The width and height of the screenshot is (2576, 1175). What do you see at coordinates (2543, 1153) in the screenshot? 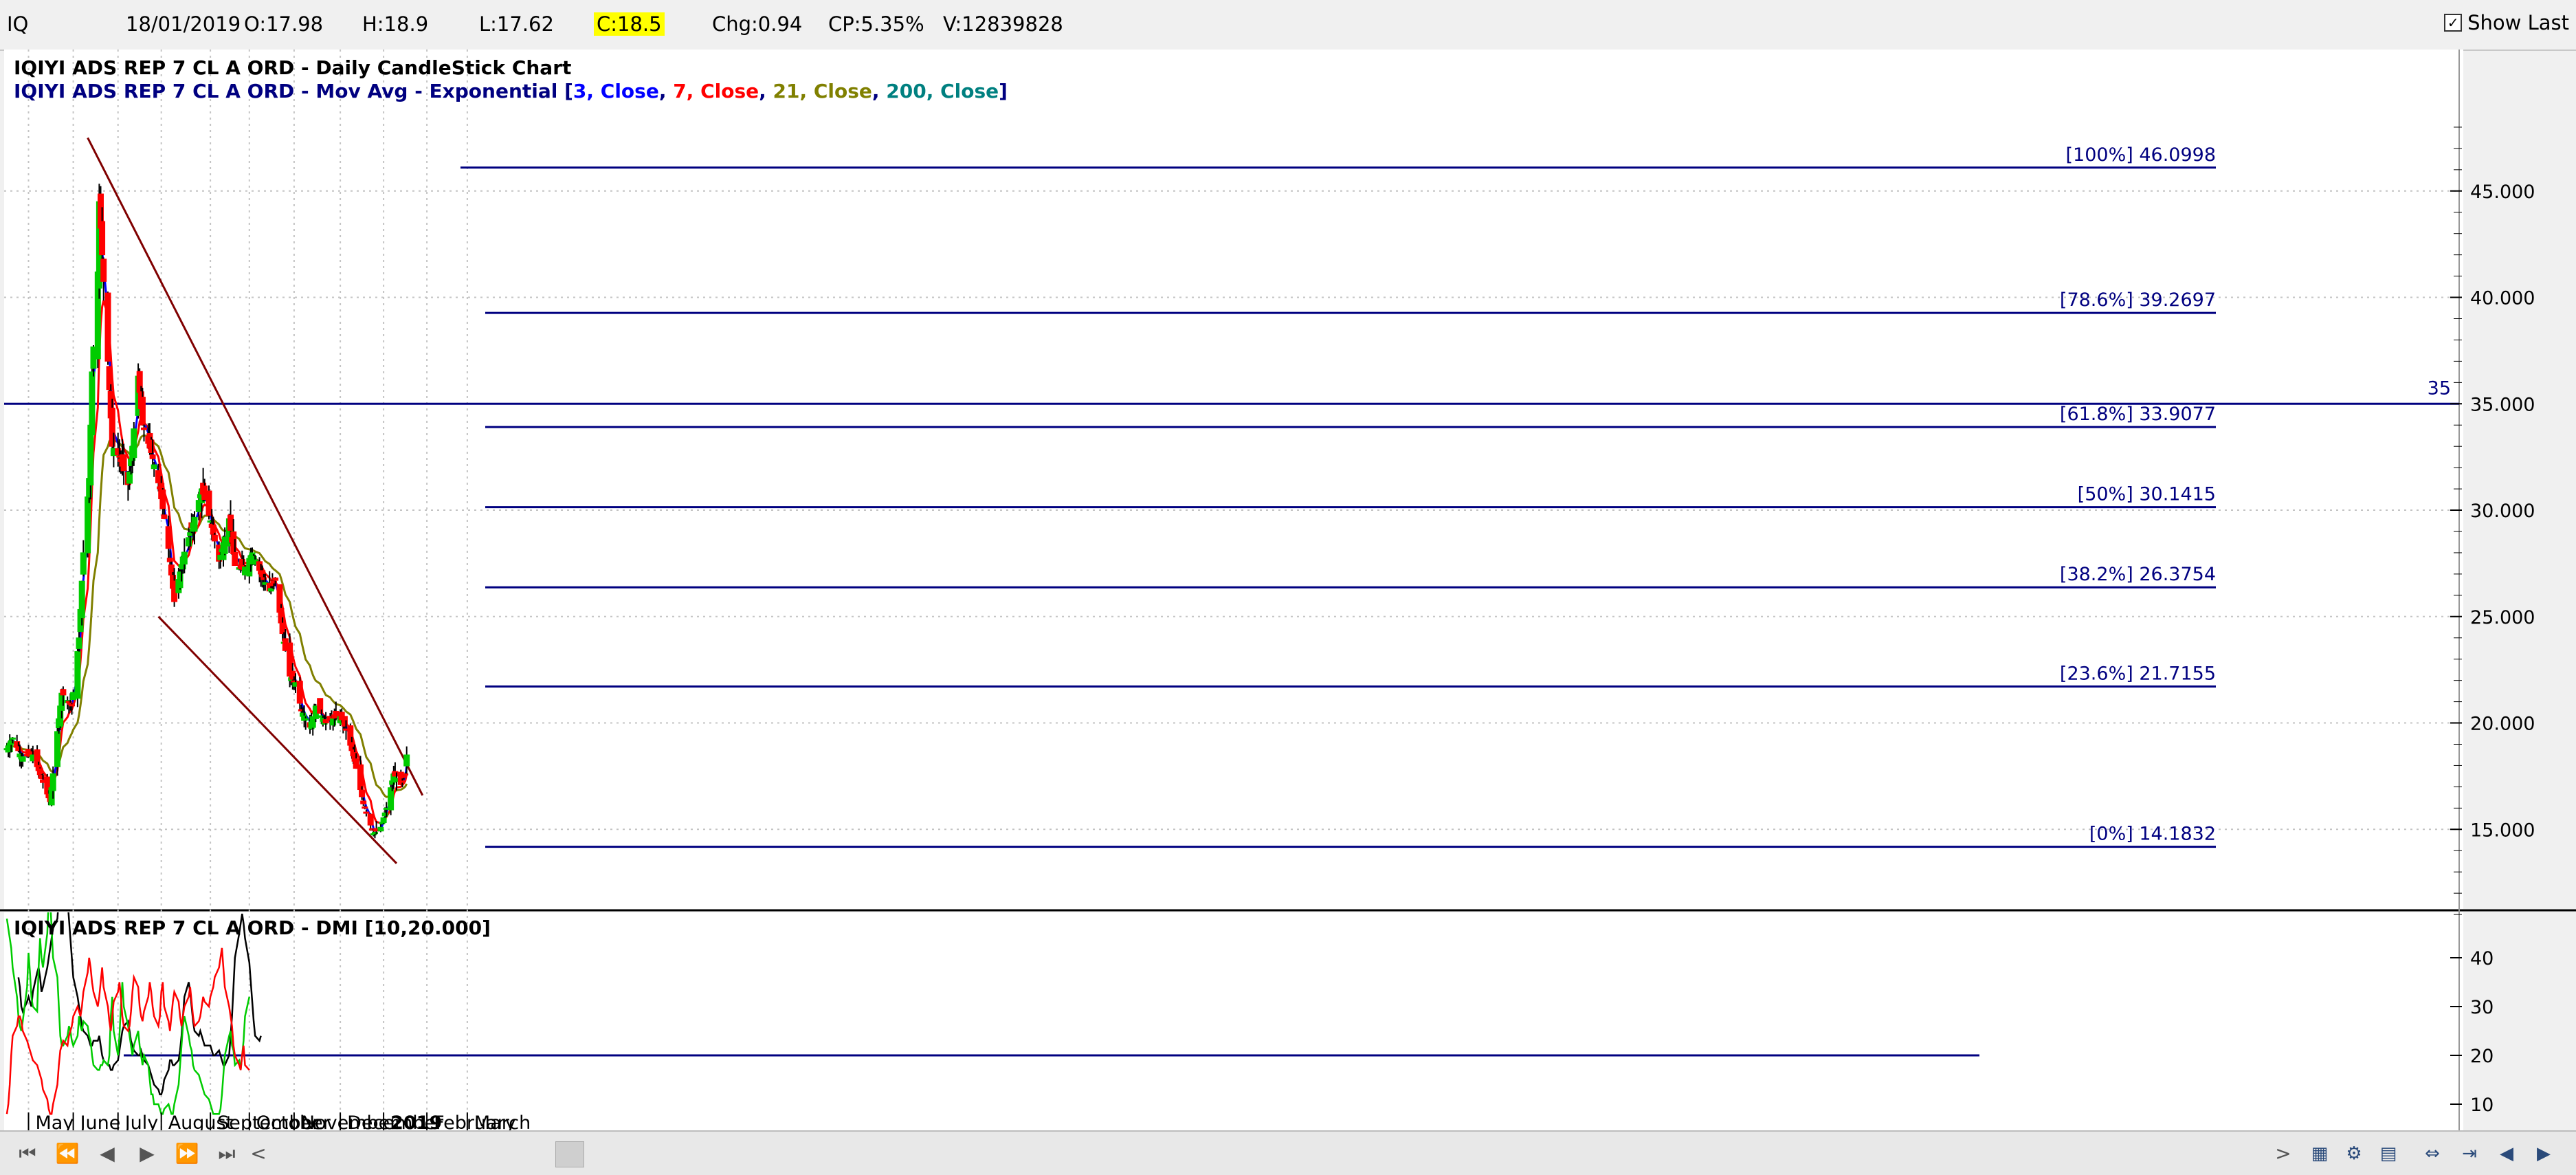
I see `nav-forward-icon: ▶` at bounding box center [2543, 1153].